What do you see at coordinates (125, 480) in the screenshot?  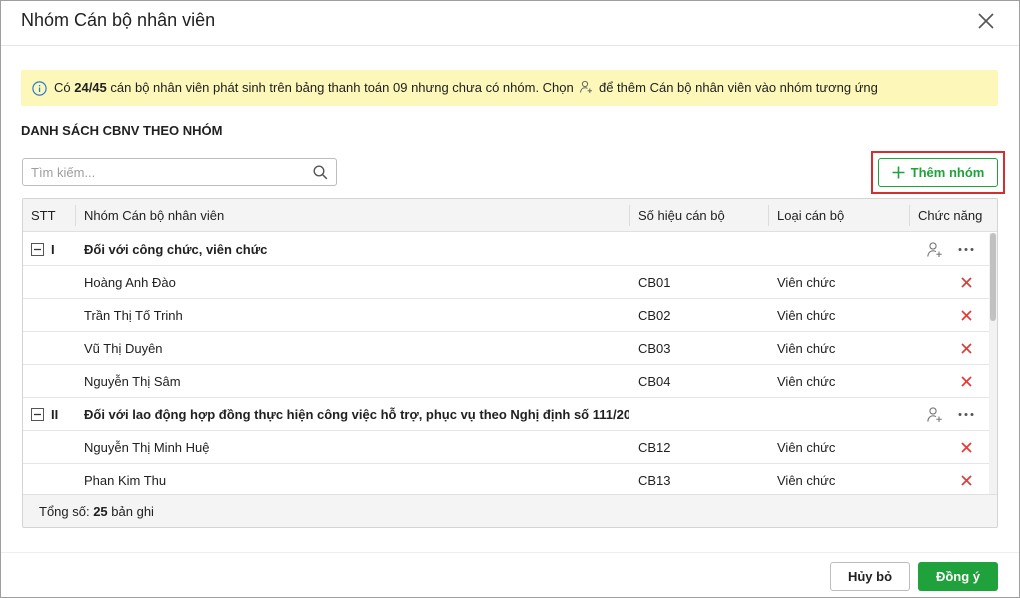 I see `employee-name: Phan Kim Thu` at bounding box center [125, 480].